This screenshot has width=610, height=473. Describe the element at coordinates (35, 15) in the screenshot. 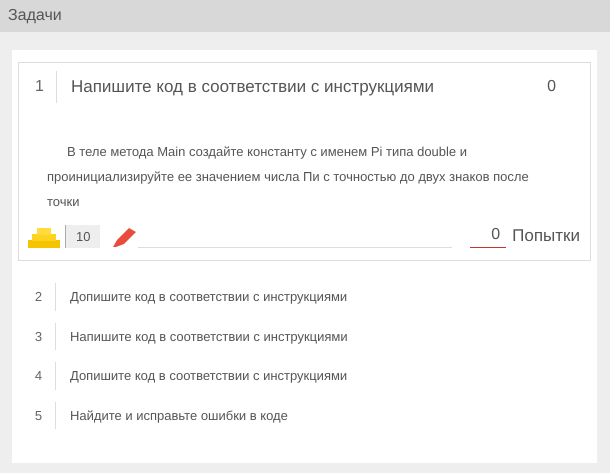

I see `header-title: Задачи` at that location.